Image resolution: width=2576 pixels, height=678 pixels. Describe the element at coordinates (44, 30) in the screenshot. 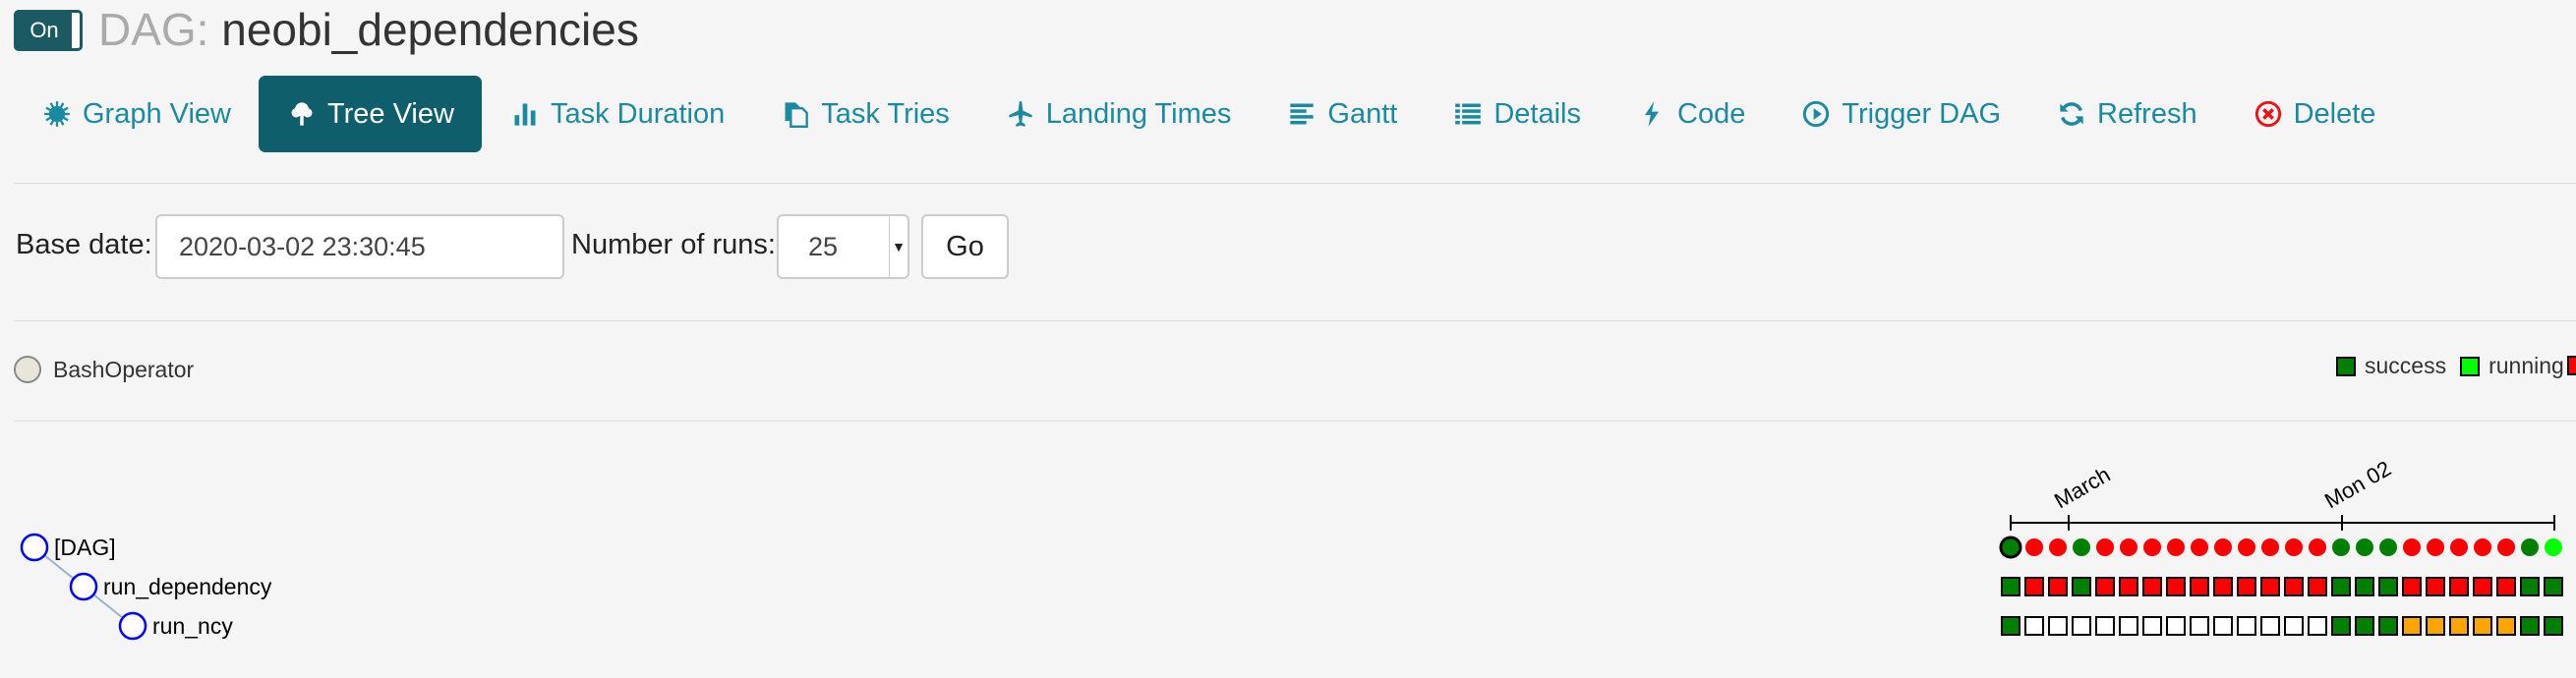

I see `toggle-label: On` at that location.